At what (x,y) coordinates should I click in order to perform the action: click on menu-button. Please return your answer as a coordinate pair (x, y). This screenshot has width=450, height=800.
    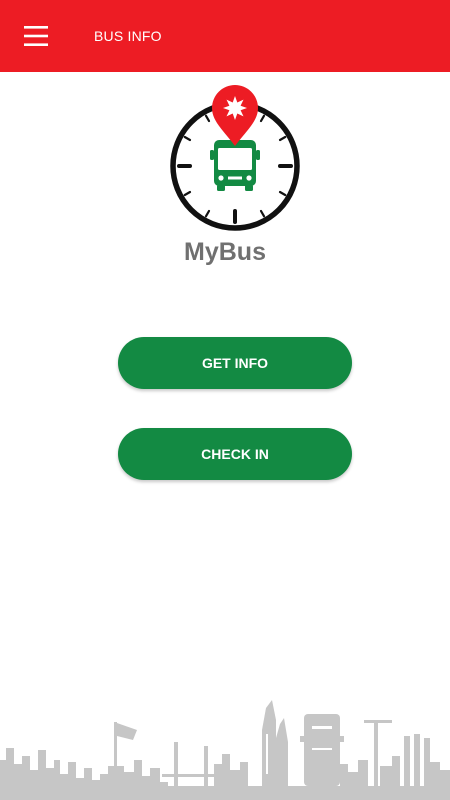
    Looking at the image, I should click on (37, 36).